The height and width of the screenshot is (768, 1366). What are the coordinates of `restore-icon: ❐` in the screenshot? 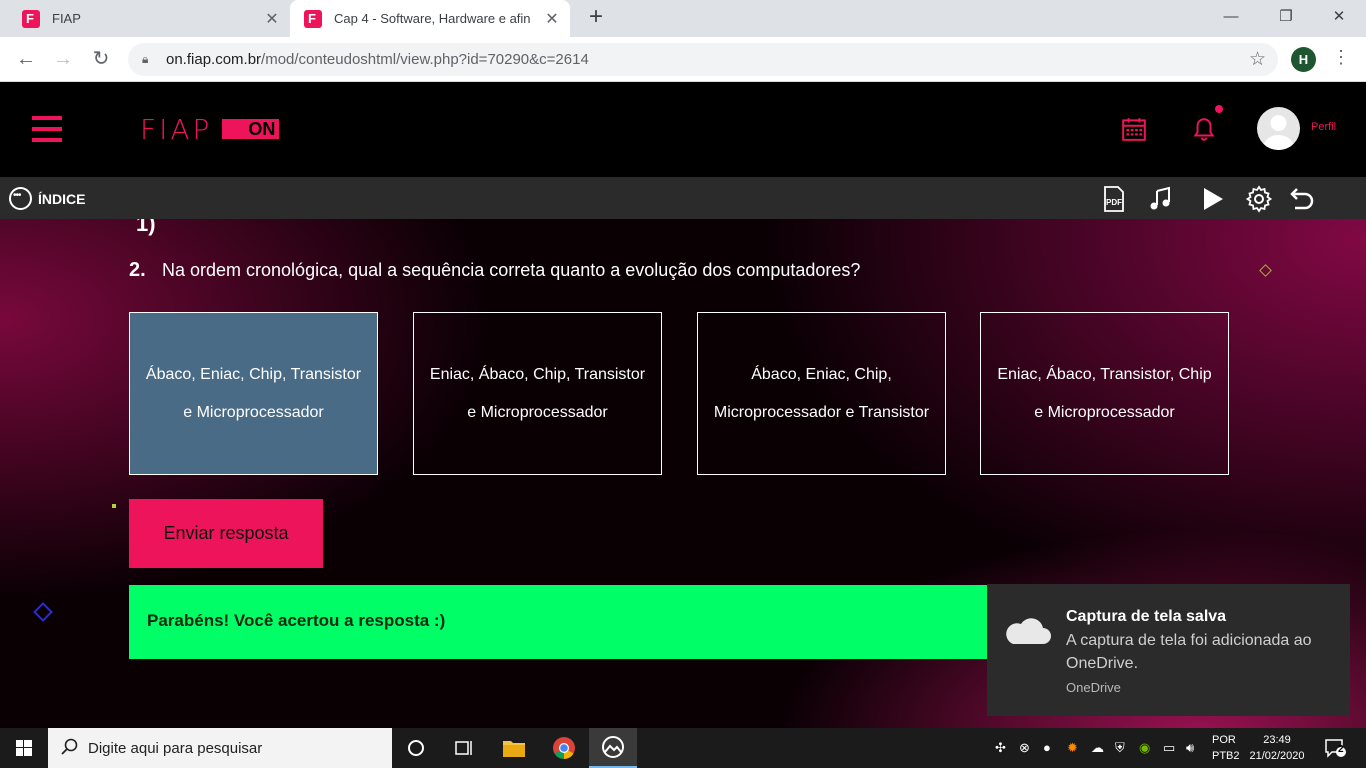 It's located at (1286, 18).